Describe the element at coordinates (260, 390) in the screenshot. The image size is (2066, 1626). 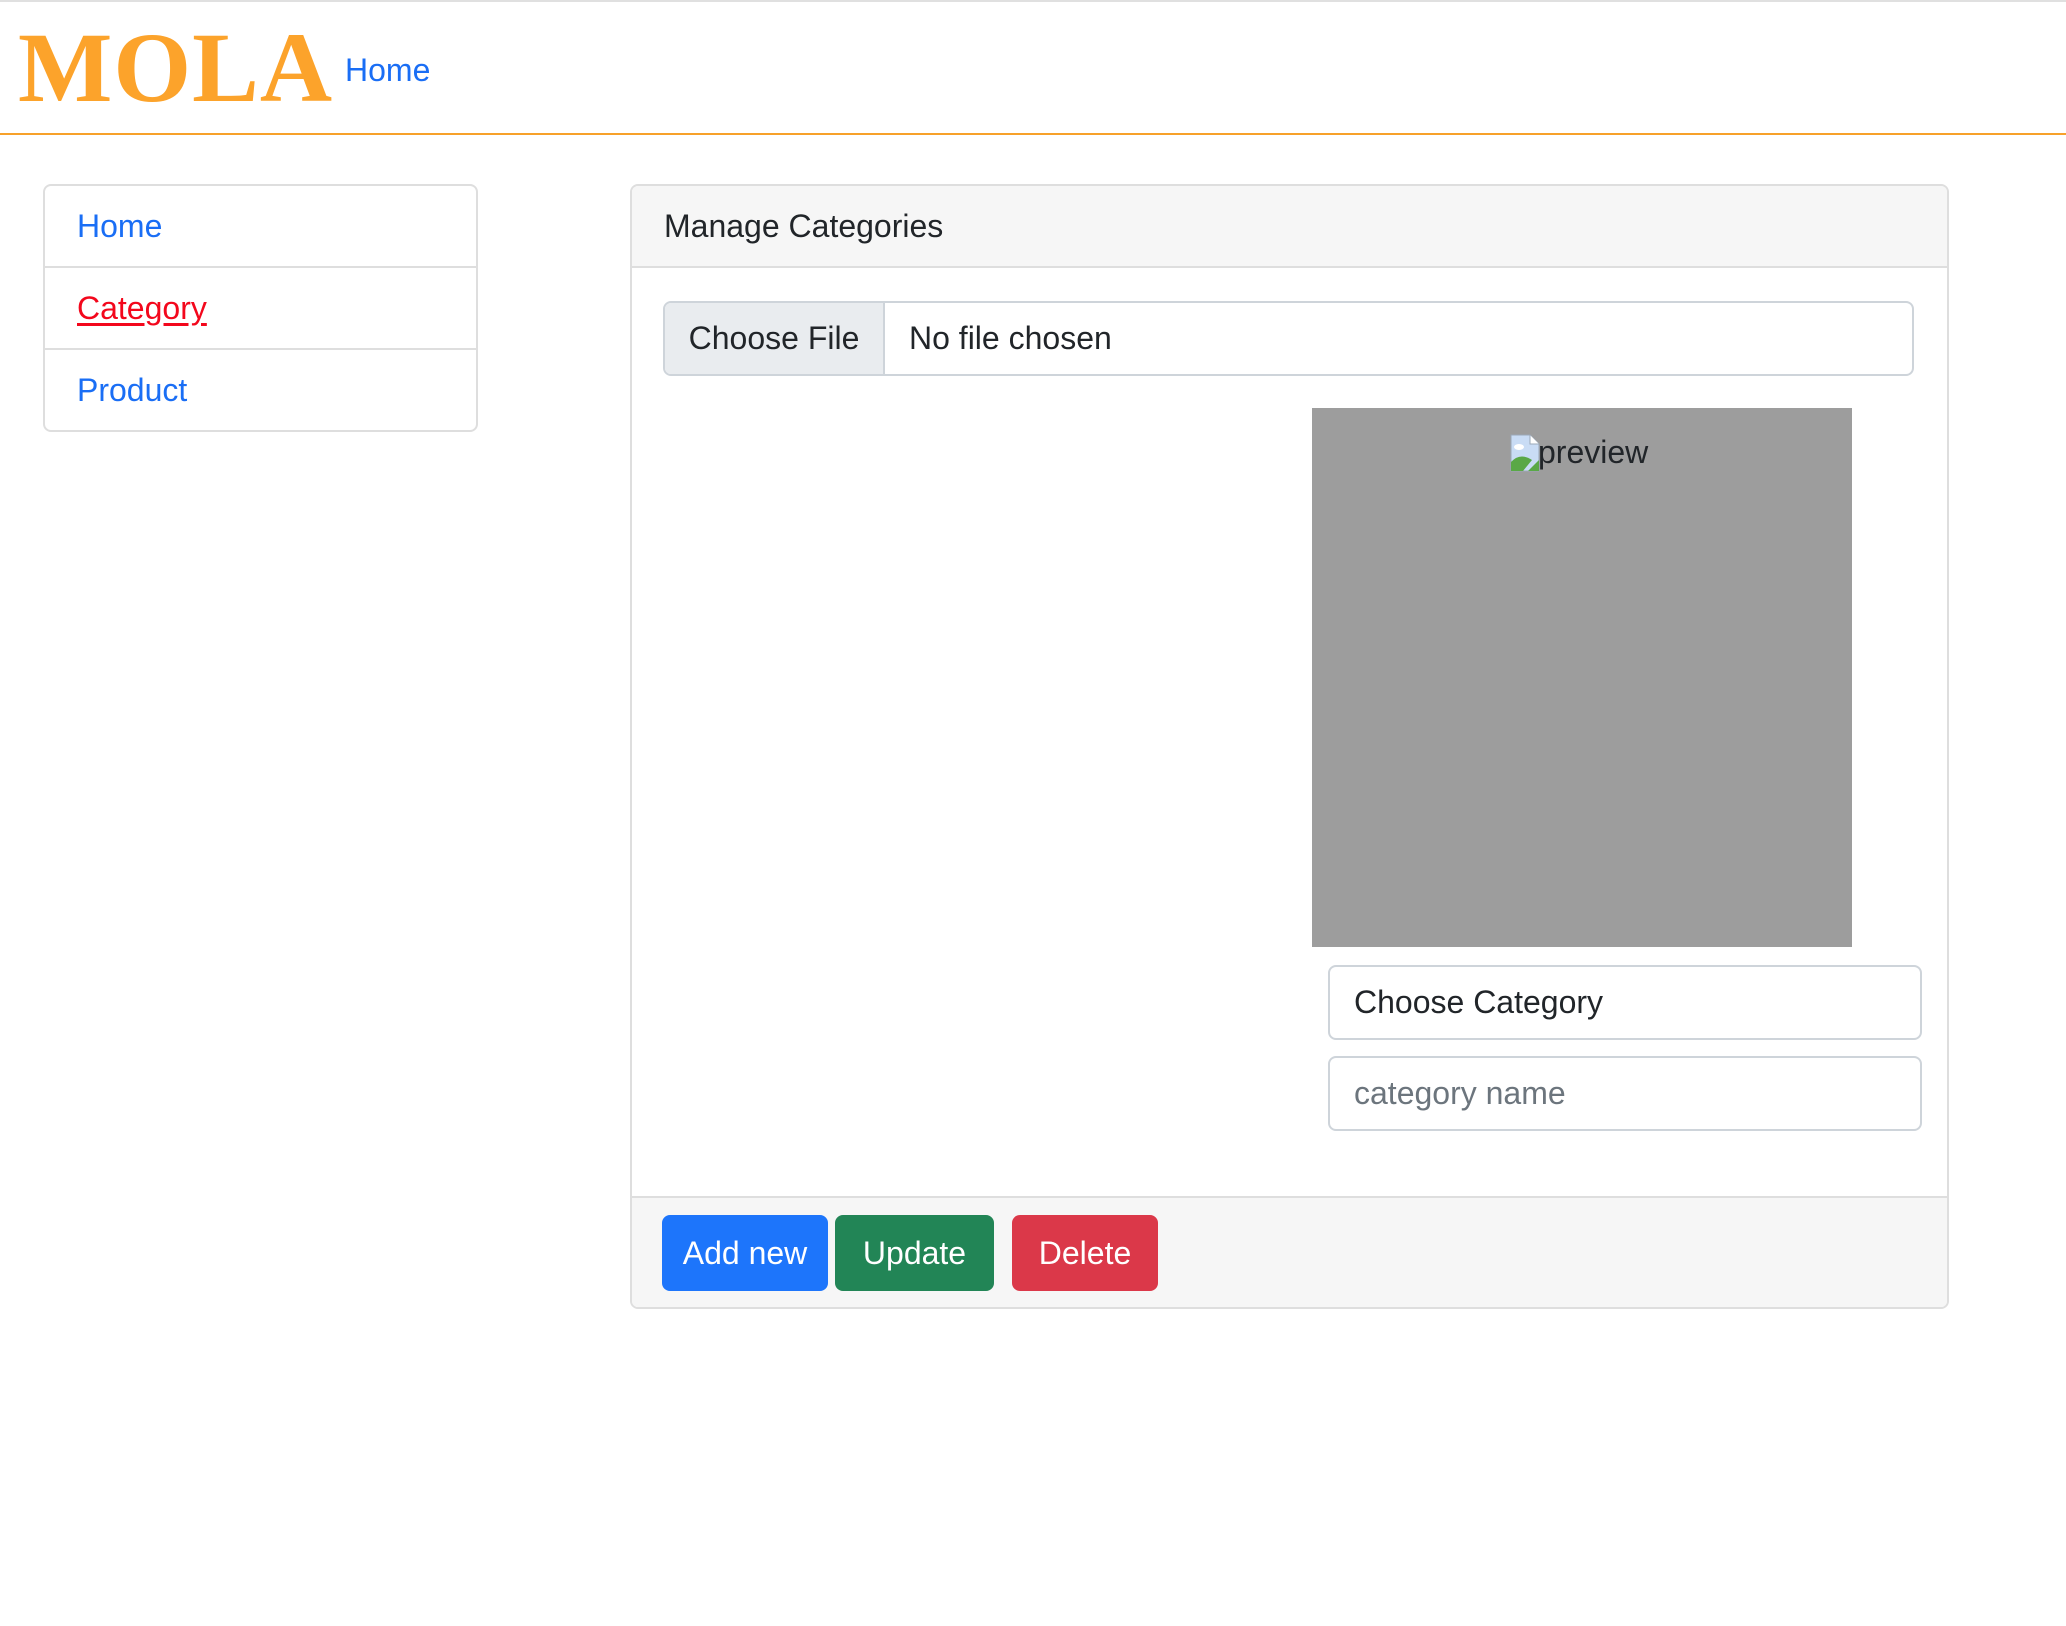
I see `sidebar-item-product: Product` at that location.